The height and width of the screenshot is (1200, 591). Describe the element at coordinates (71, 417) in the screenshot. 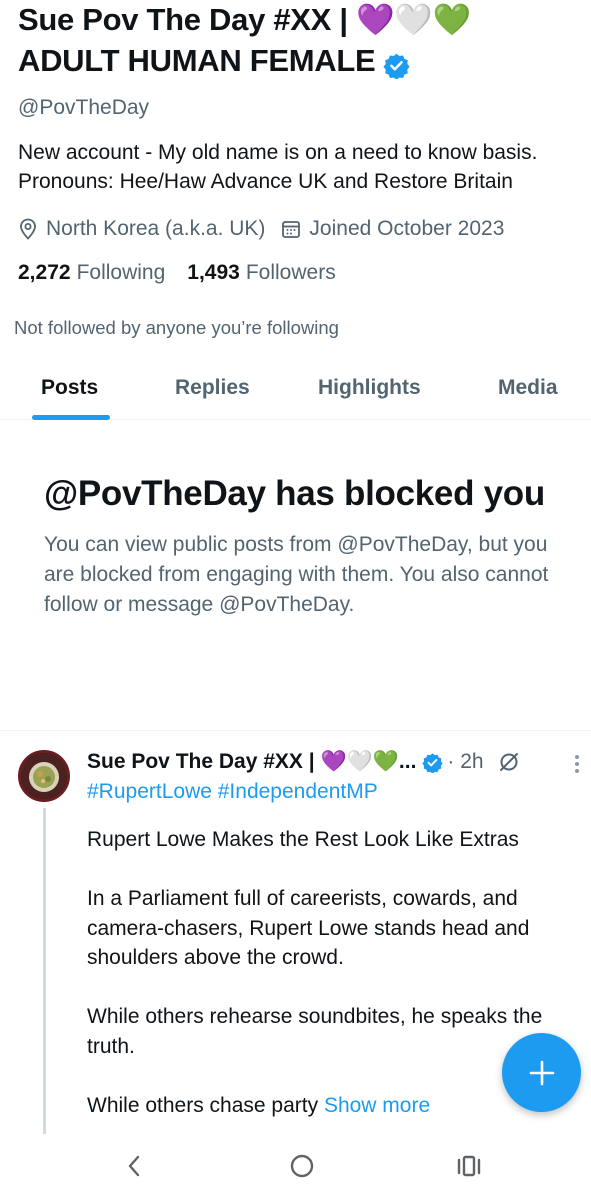

I see `active-tab-indicator` at that location.